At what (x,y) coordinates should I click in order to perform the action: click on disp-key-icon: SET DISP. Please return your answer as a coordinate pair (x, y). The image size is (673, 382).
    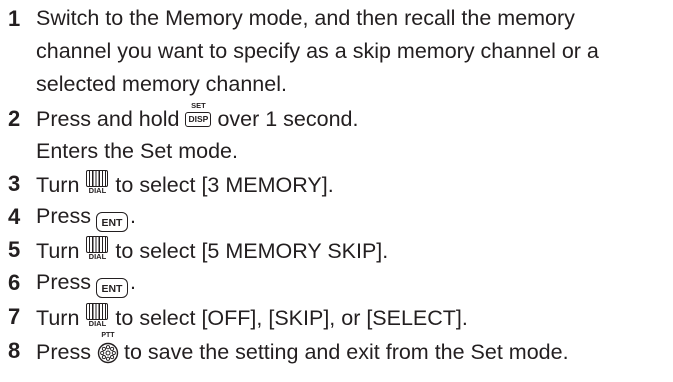
    Looking at the image, I should click on (198, 115).